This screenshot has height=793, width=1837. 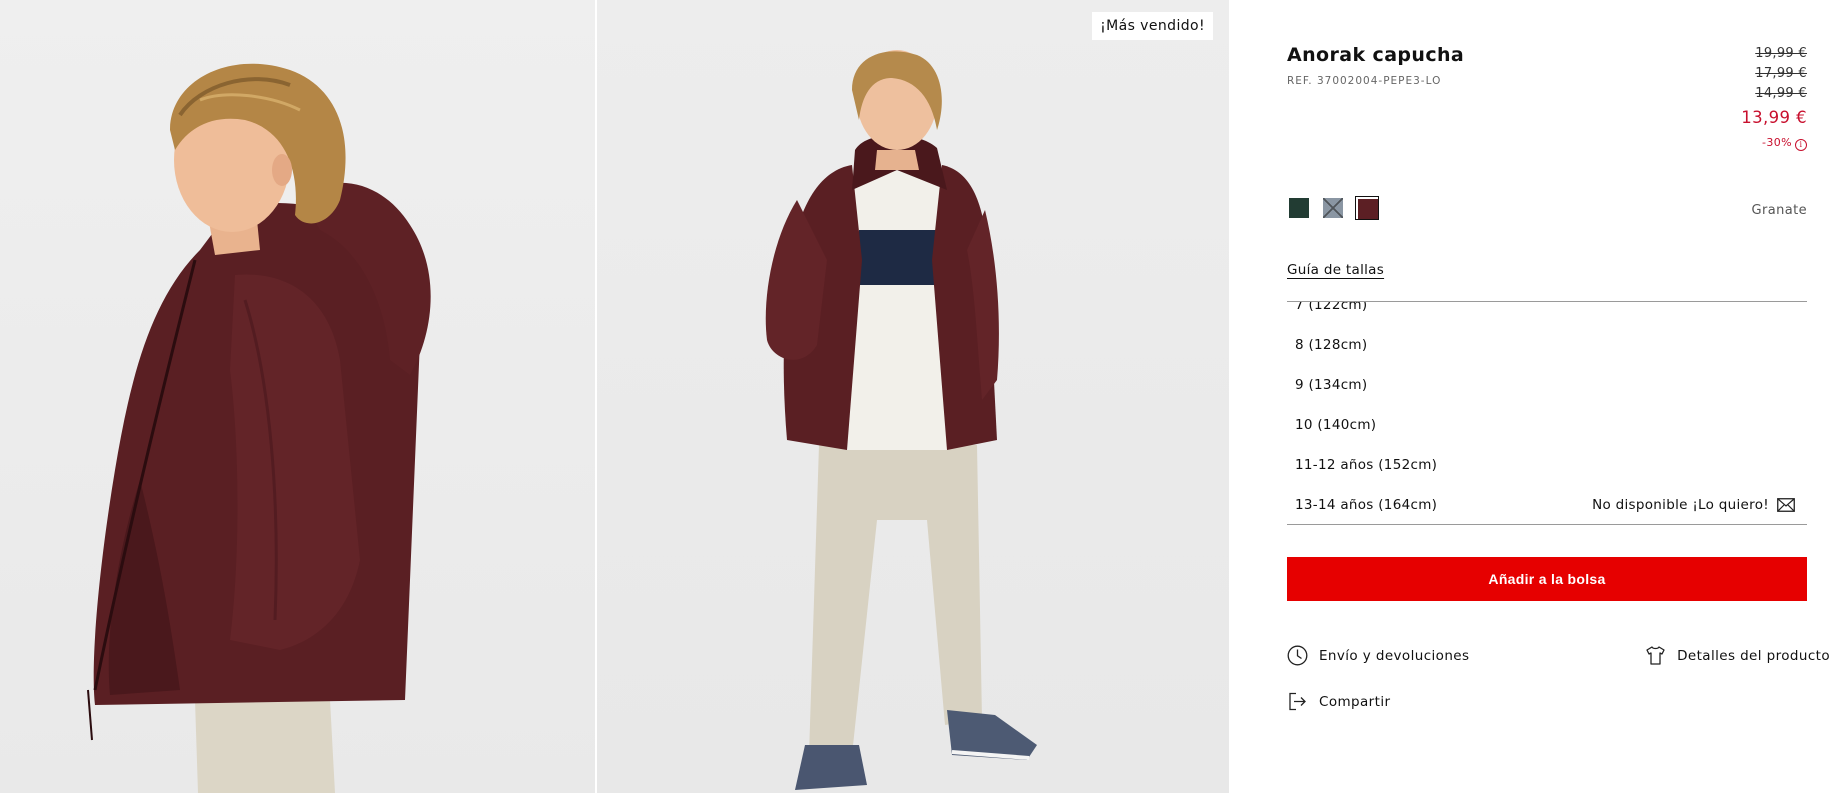 I want to click on color-swatch-granate, so click(x=1367, y=208).